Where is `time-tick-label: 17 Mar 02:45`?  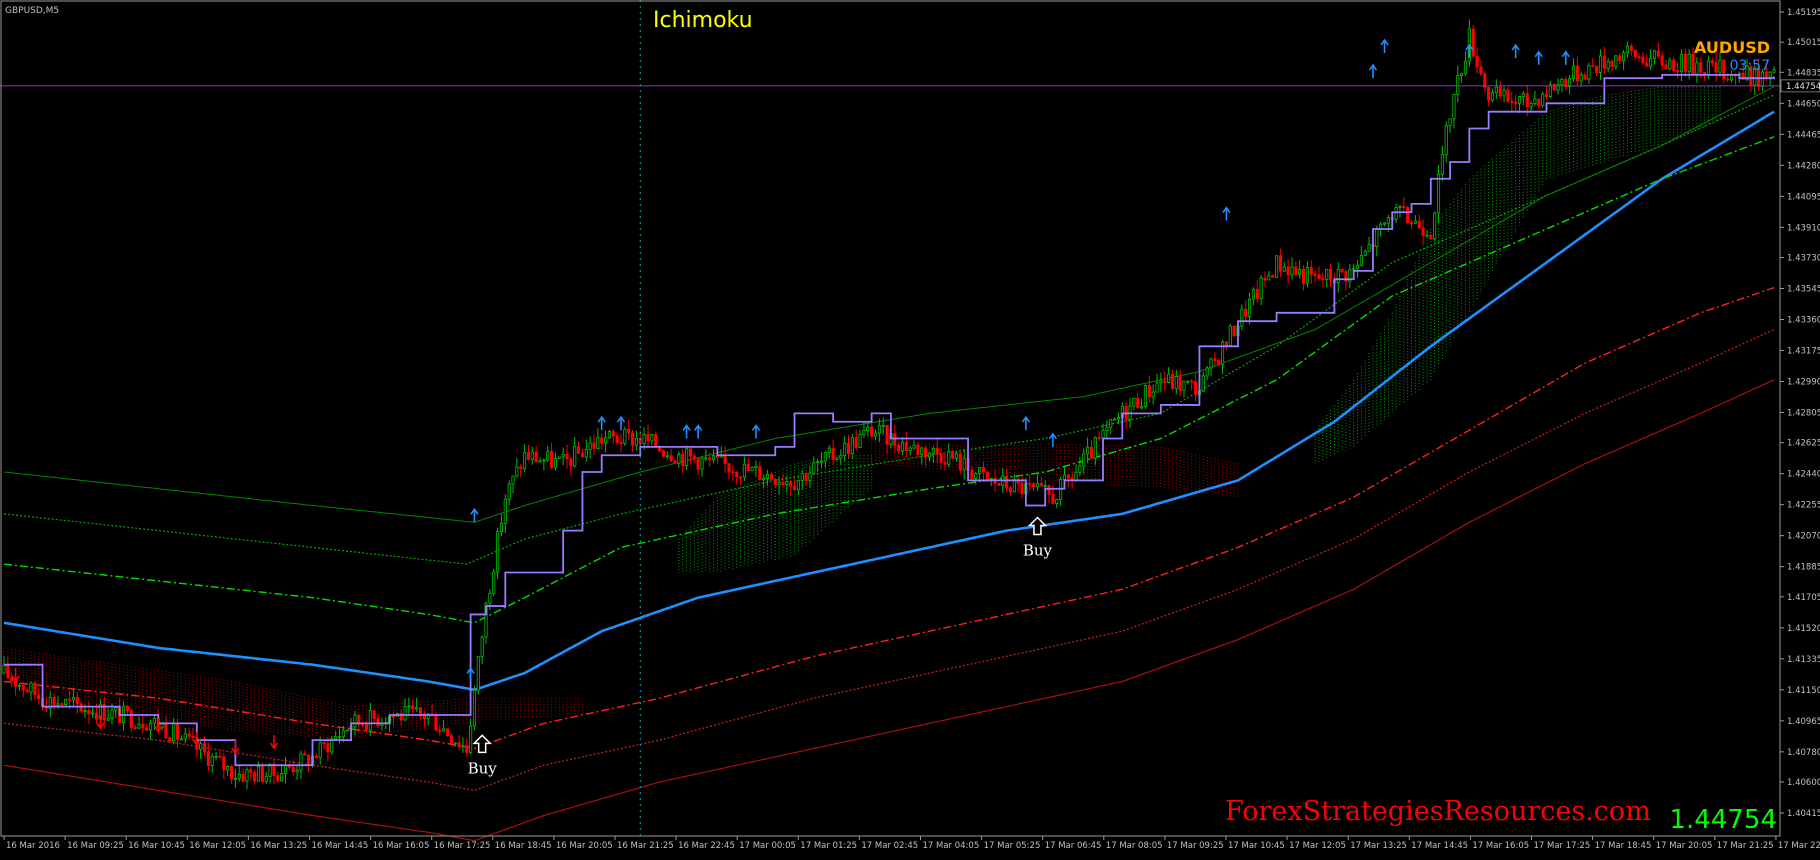 time-tick-label: 17 Mar 02:45 is located at coordinates (889, 846).